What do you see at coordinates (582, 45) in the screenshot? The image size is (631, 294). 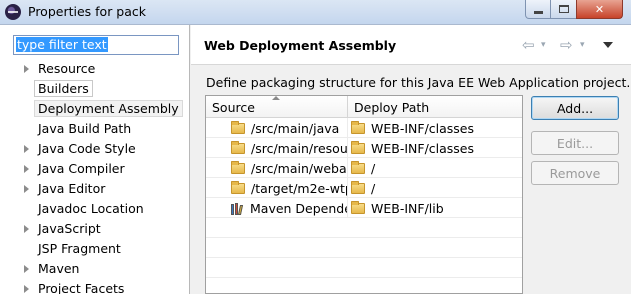 I see `forward-history-dropdown-icon: ▾` at bounding box center [582, 45].